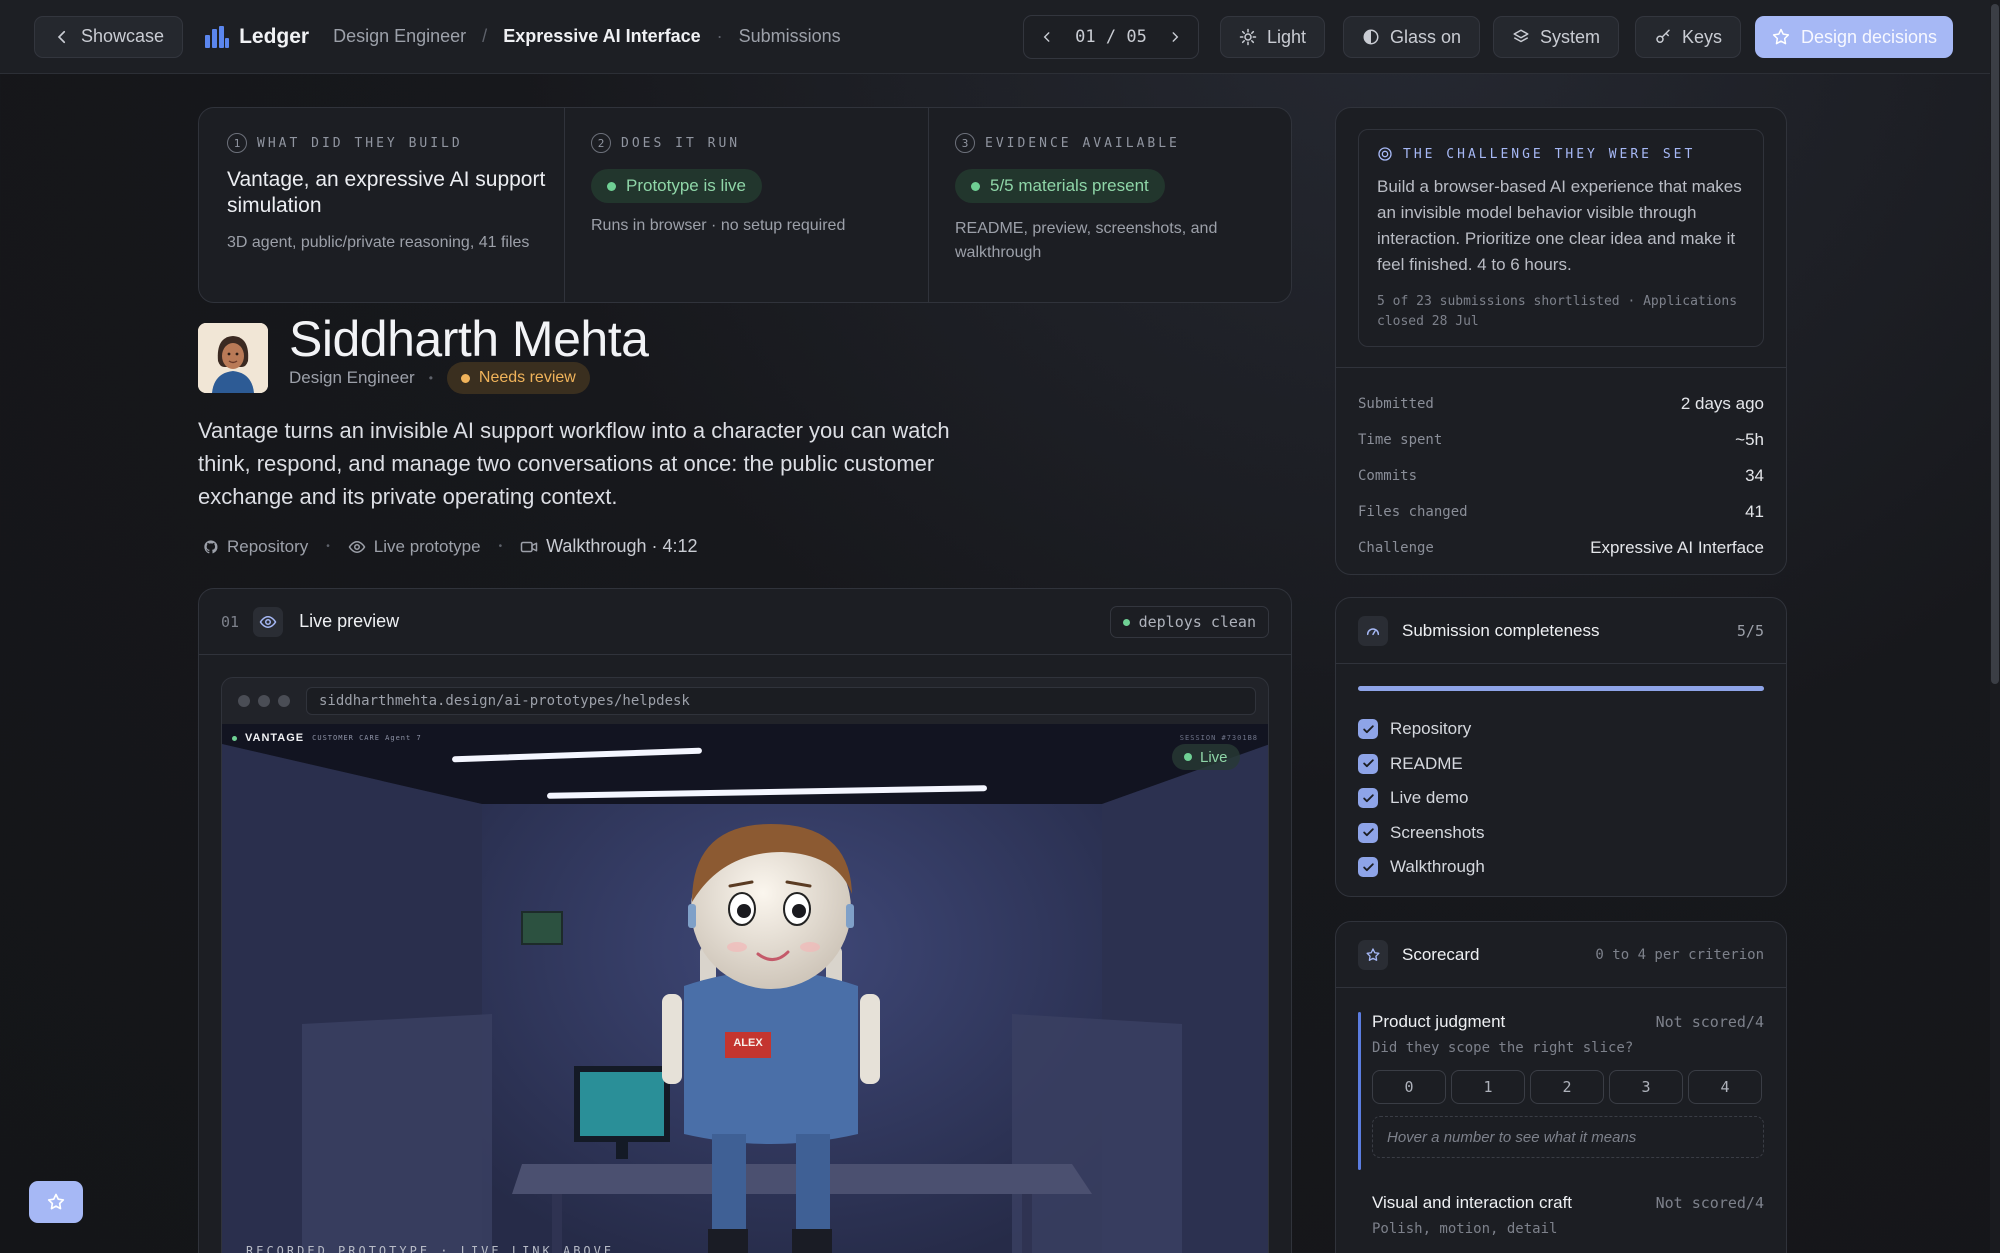 The height and width of the screenshot is (1253, 2000). Describe the element at coordinates (1047, 37) in the screenshot. I see `previous-icon` at that location.